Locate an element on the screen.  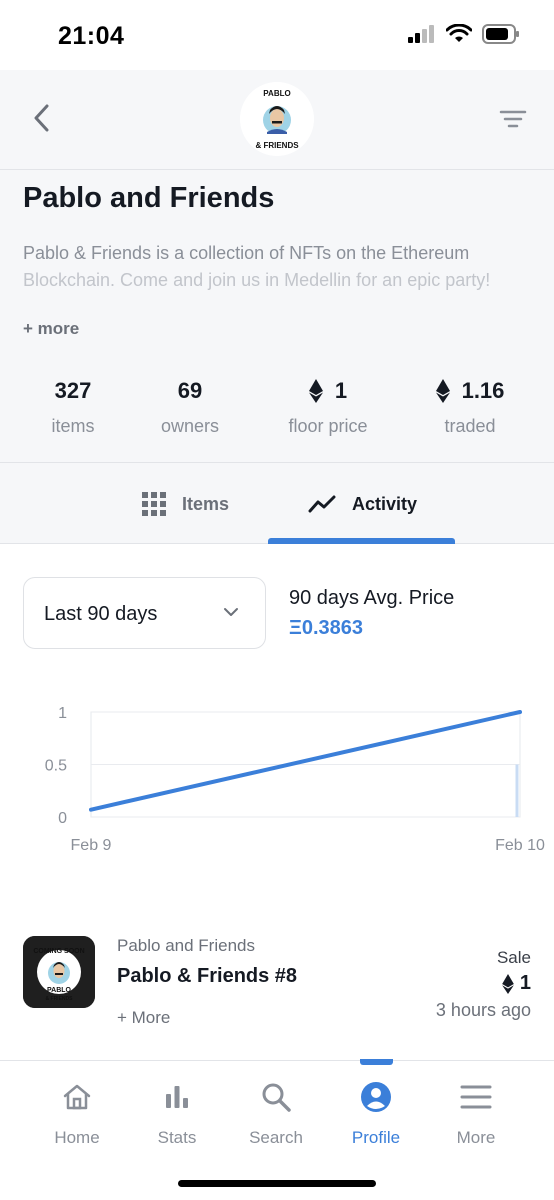
stat-floor-price-label: floor price is located at coordinates (328, 426).